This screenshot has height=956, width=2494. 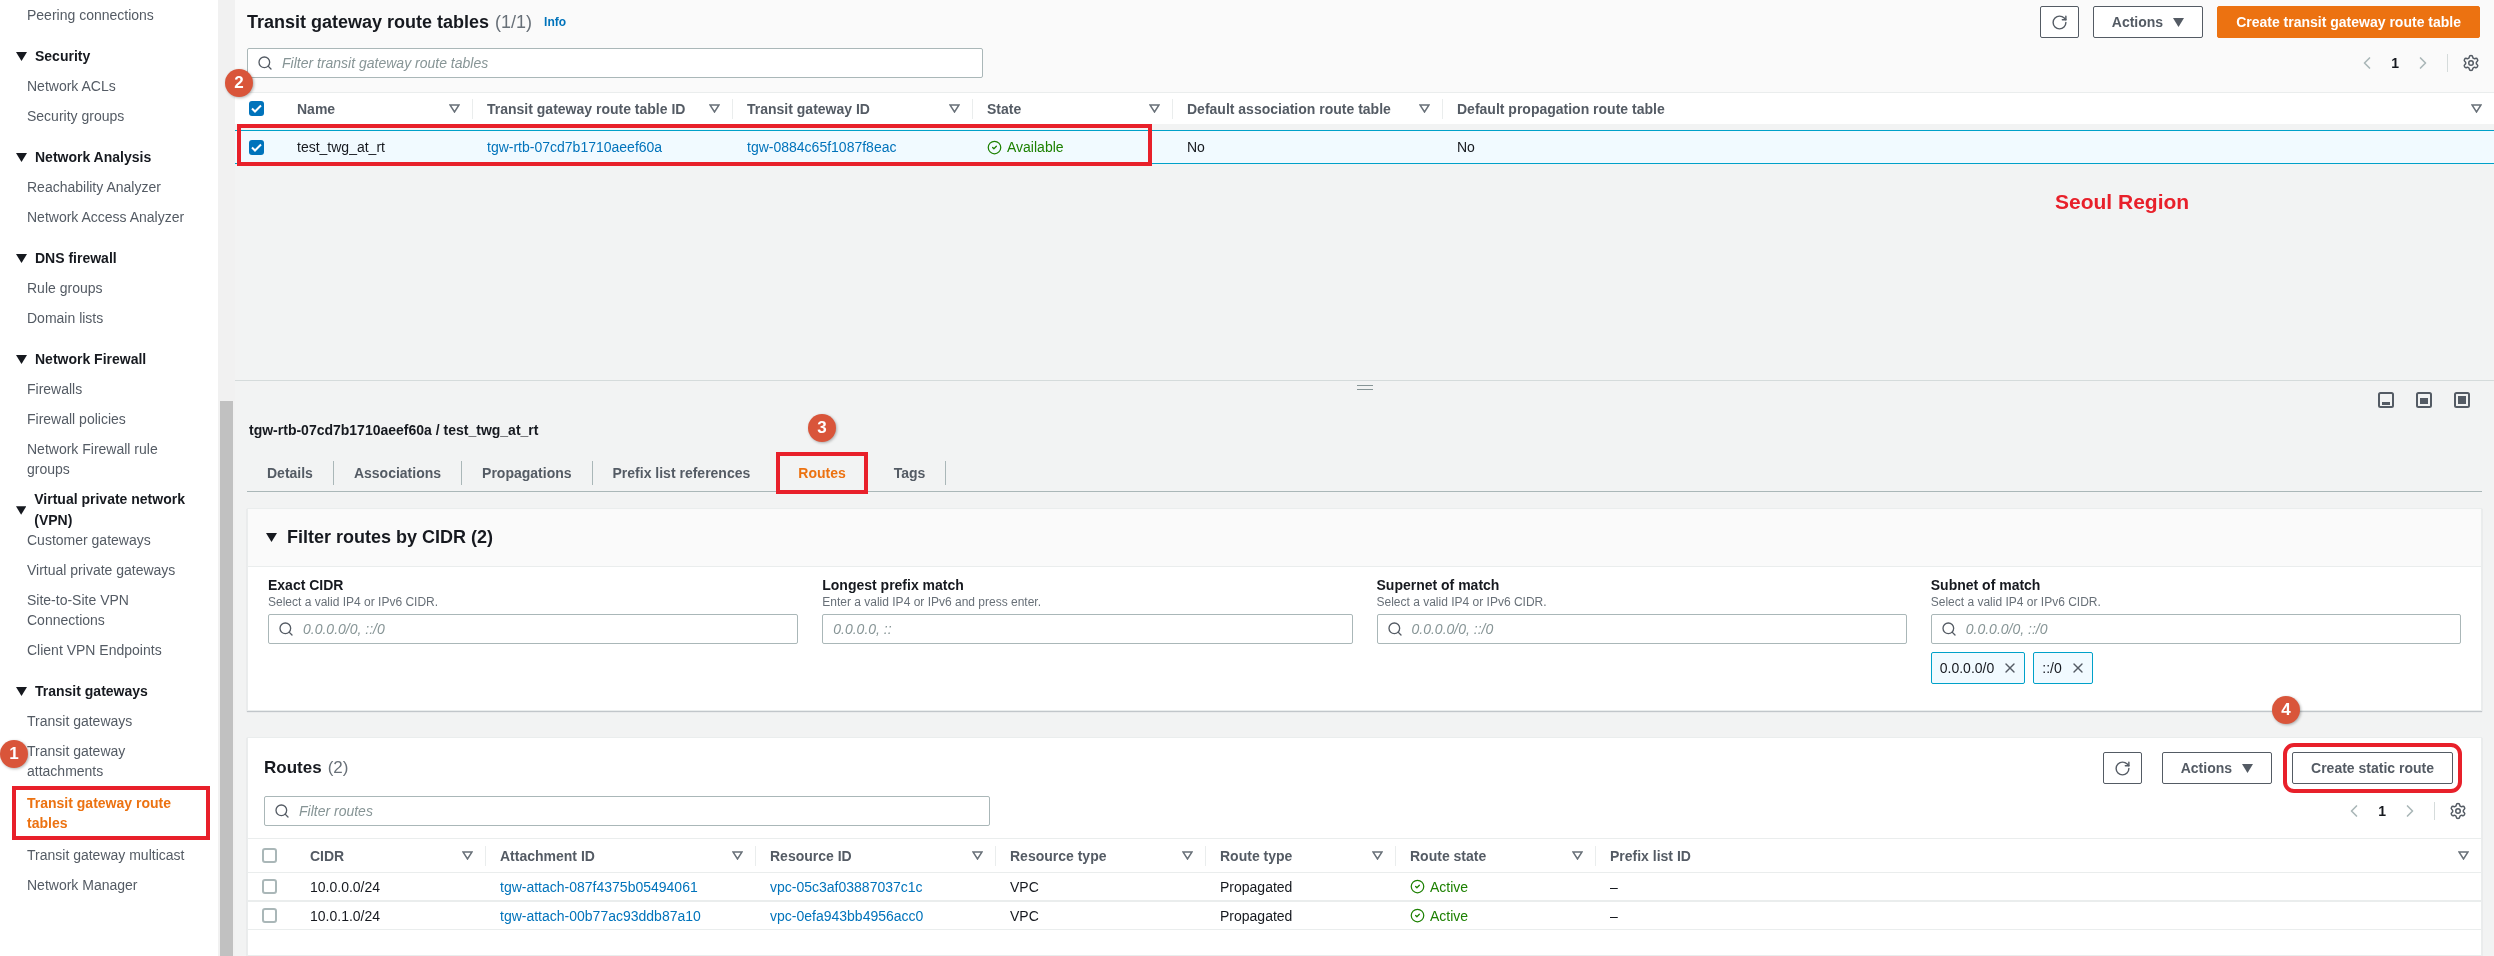 I want to click on column-header: Transit gateway route table ID, so click(x=586, y=108).